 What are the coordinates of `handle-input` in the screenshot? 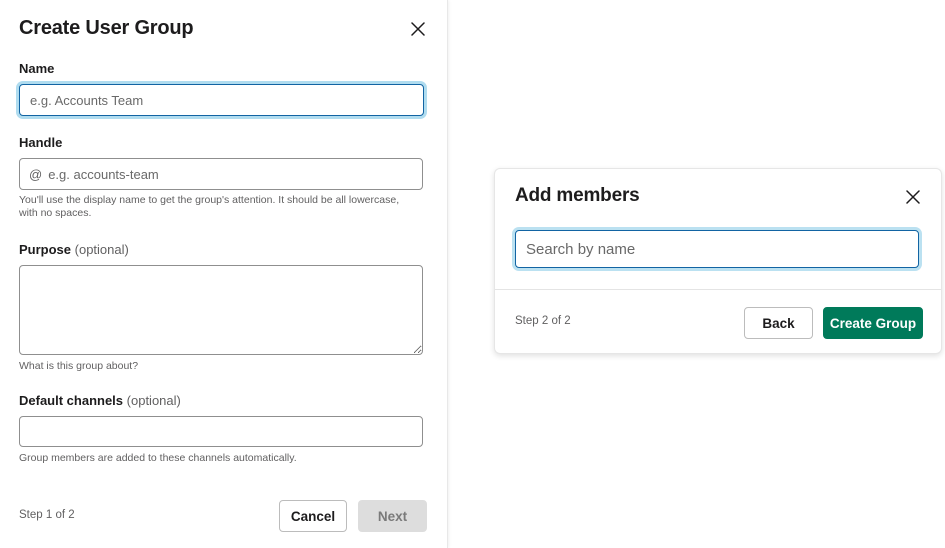 It's located at (235, 174).